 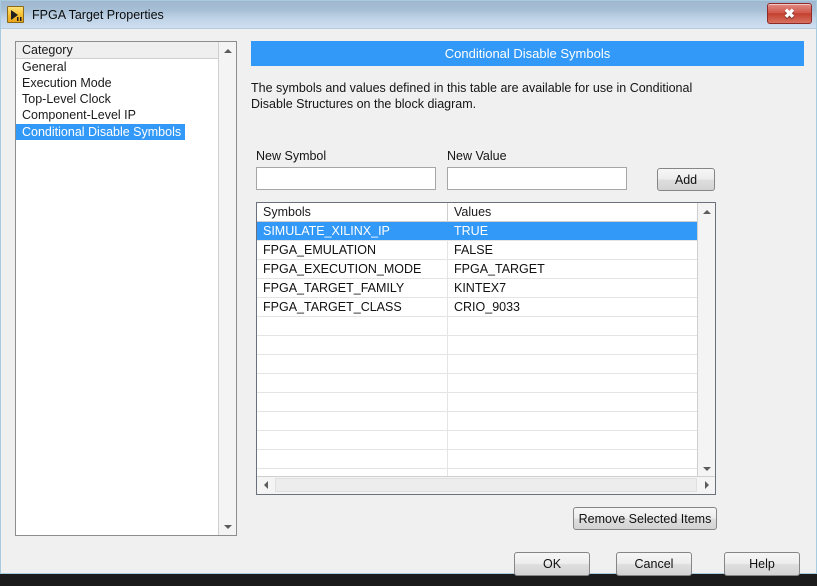 I want to click on add-button: Add, so click(x=686, y=179).